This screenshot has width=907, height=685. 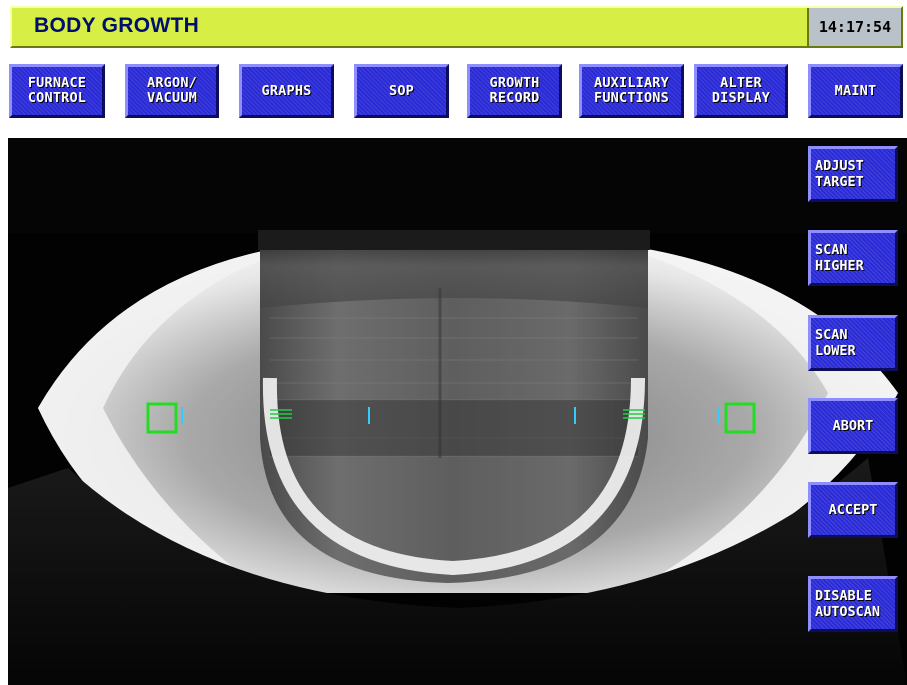 I want to click on clock-display: 14:17:54, so click(x=854, y=27).